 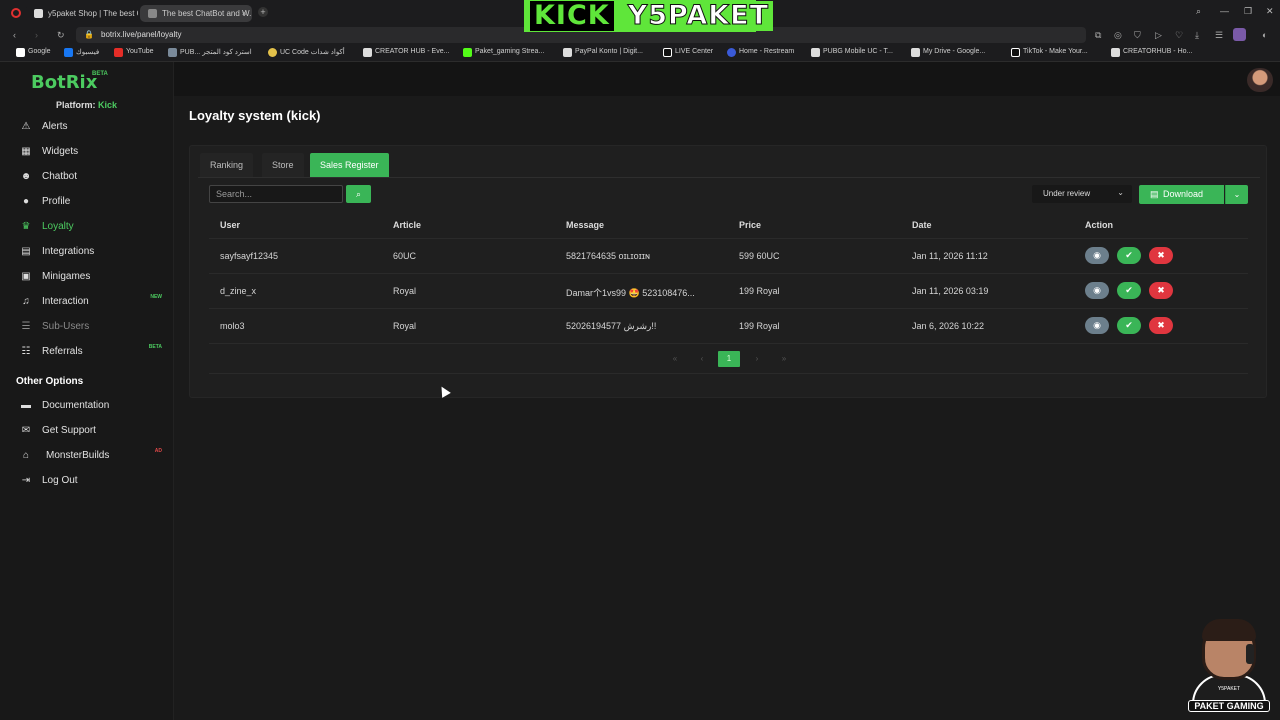 I want to click on search-button: ⌕, so click(x=358, y=194).